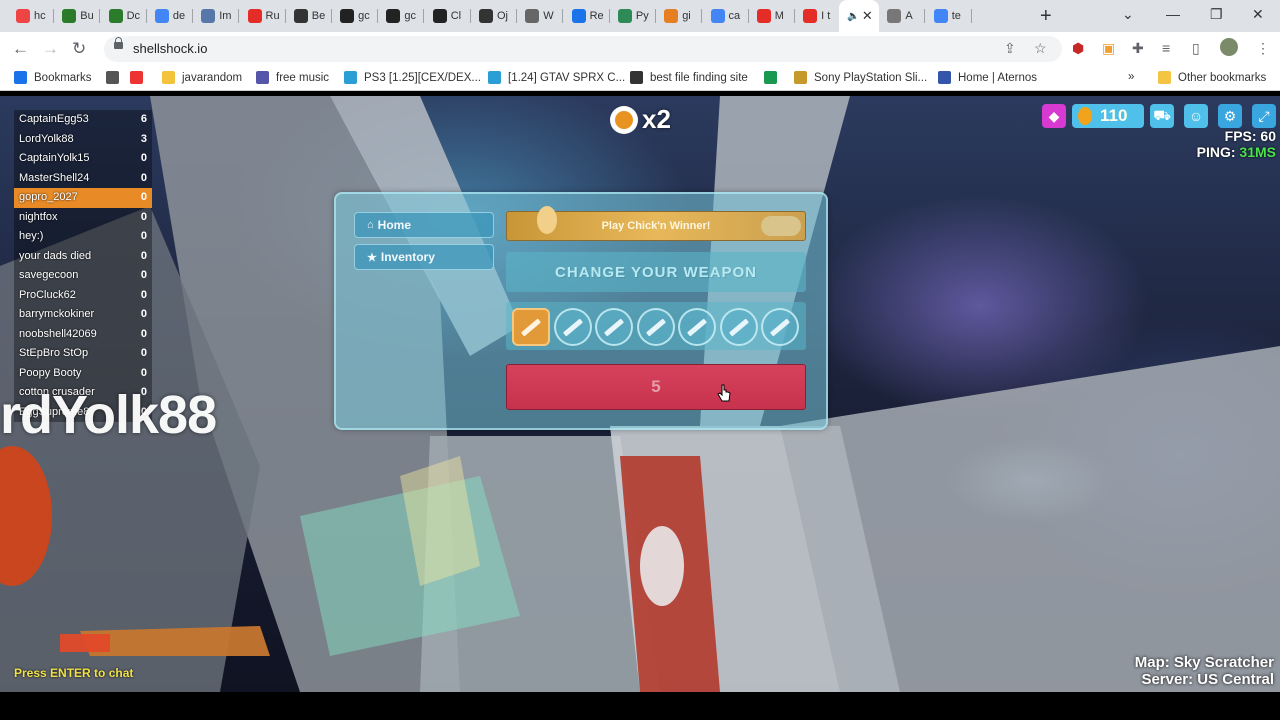 Image resolution: width=1280 pixels, height=720 pixels. I want to click on map-name: Map: Sky Scratcher, so click(1204, 662).